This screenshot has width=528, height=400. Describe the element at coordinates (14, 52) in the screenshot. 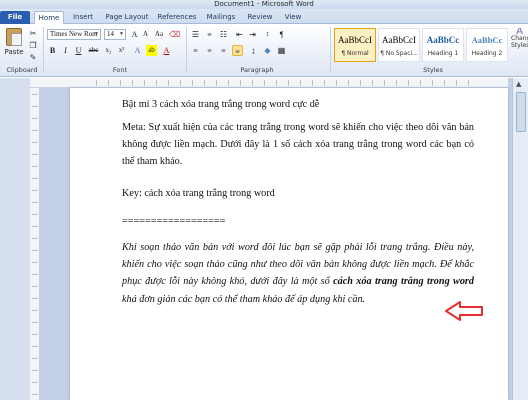

I see `paste-label: Paste` at that location.